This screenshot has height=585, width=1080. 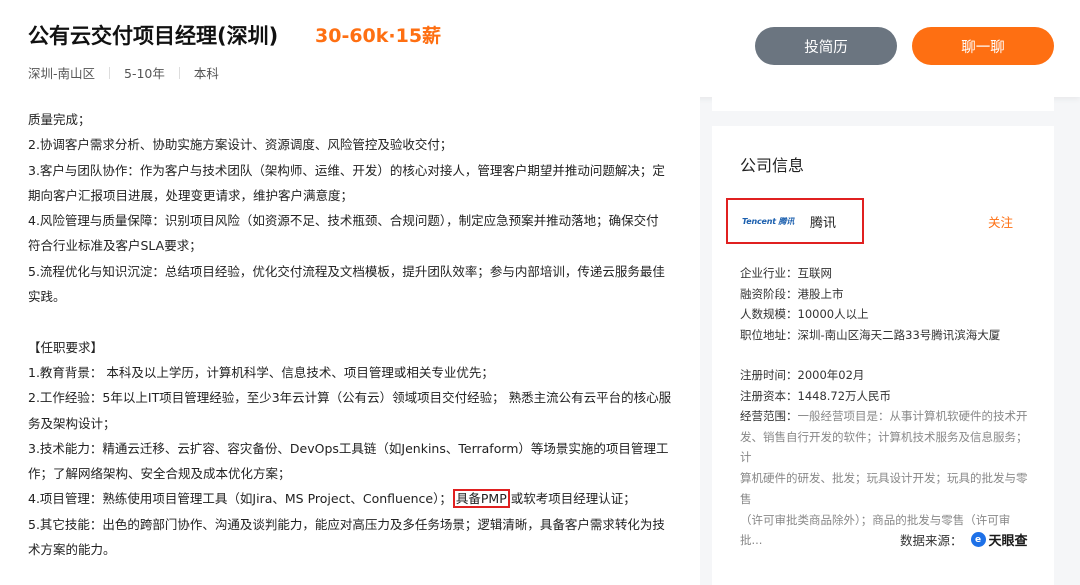 I want to click on scope-line: 经营范围：一般经营项目是：从事计算机软硬件的技术开, so click(x=885, y=416).